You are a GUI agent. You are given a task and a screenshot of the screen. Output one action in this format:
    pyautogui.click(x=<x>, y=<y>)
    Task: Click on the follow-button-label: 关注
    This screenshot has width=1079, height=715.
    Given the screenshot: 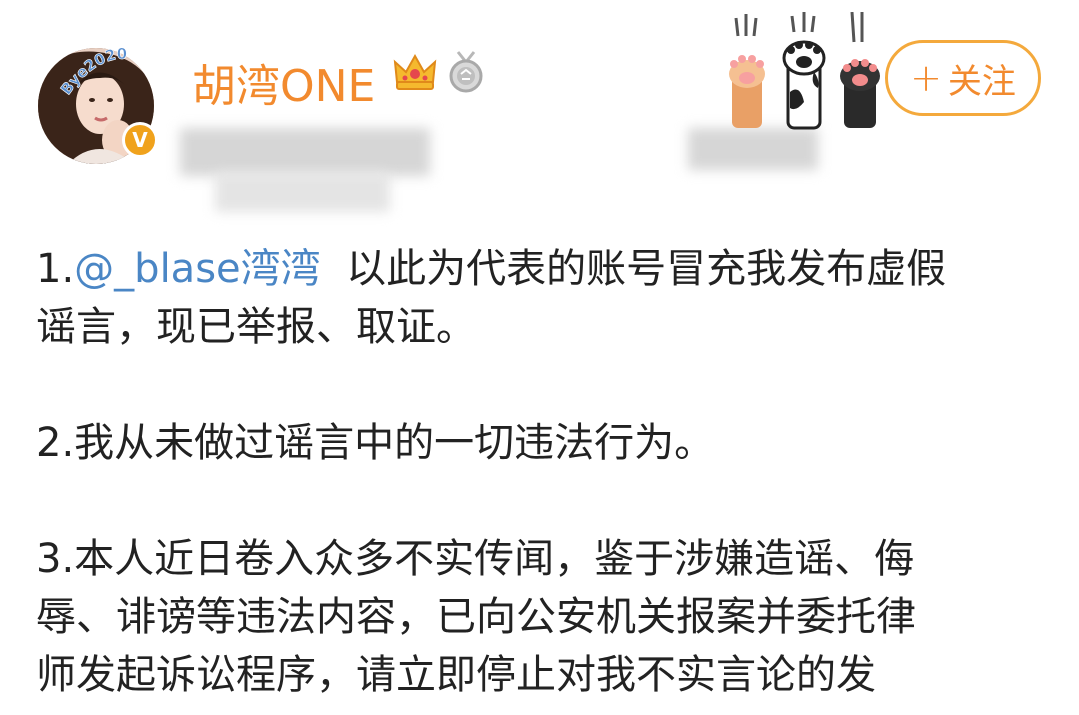 What is the action you would take?
    pyautogui.click(x=981, y=81)
    